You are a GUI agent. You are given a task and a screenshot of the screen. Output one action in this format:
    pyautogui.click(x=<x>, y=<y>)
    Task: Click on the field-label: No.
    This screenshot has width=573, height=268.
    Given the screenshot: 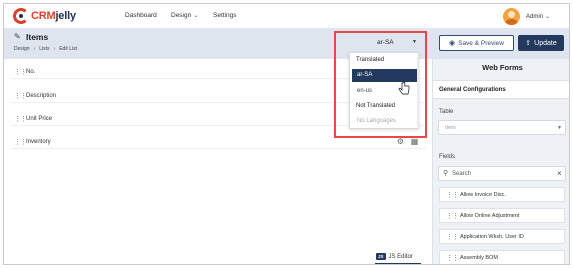 What is the action you would take?
    pyautogui.click(x=31, y=72)
    